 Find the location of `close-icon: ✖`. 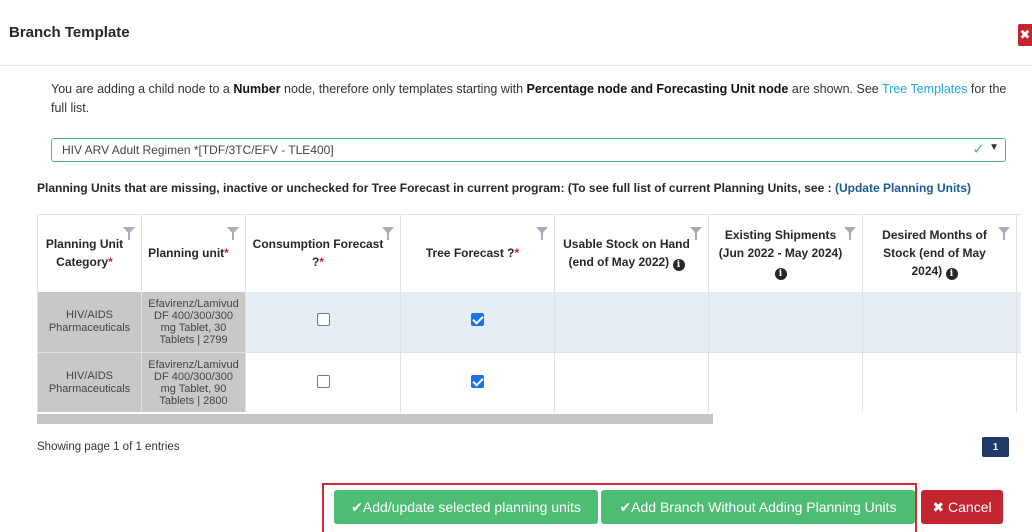

close-icon: ✖ is located at coordinates (1025, 35).